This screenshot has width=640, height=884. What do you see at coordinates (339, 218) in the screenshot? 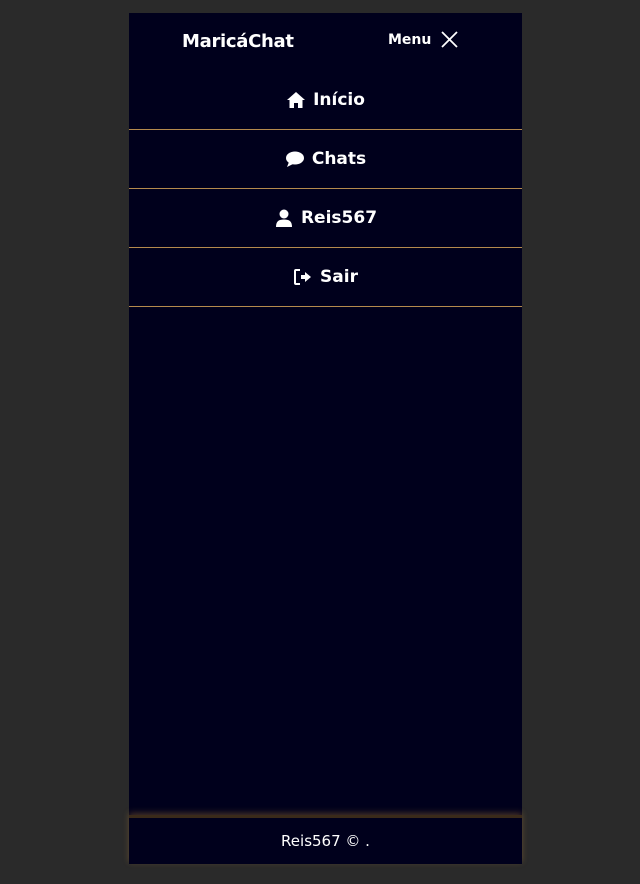
I see `nav-item-label: Reis567` at bounding box center [339, 218].